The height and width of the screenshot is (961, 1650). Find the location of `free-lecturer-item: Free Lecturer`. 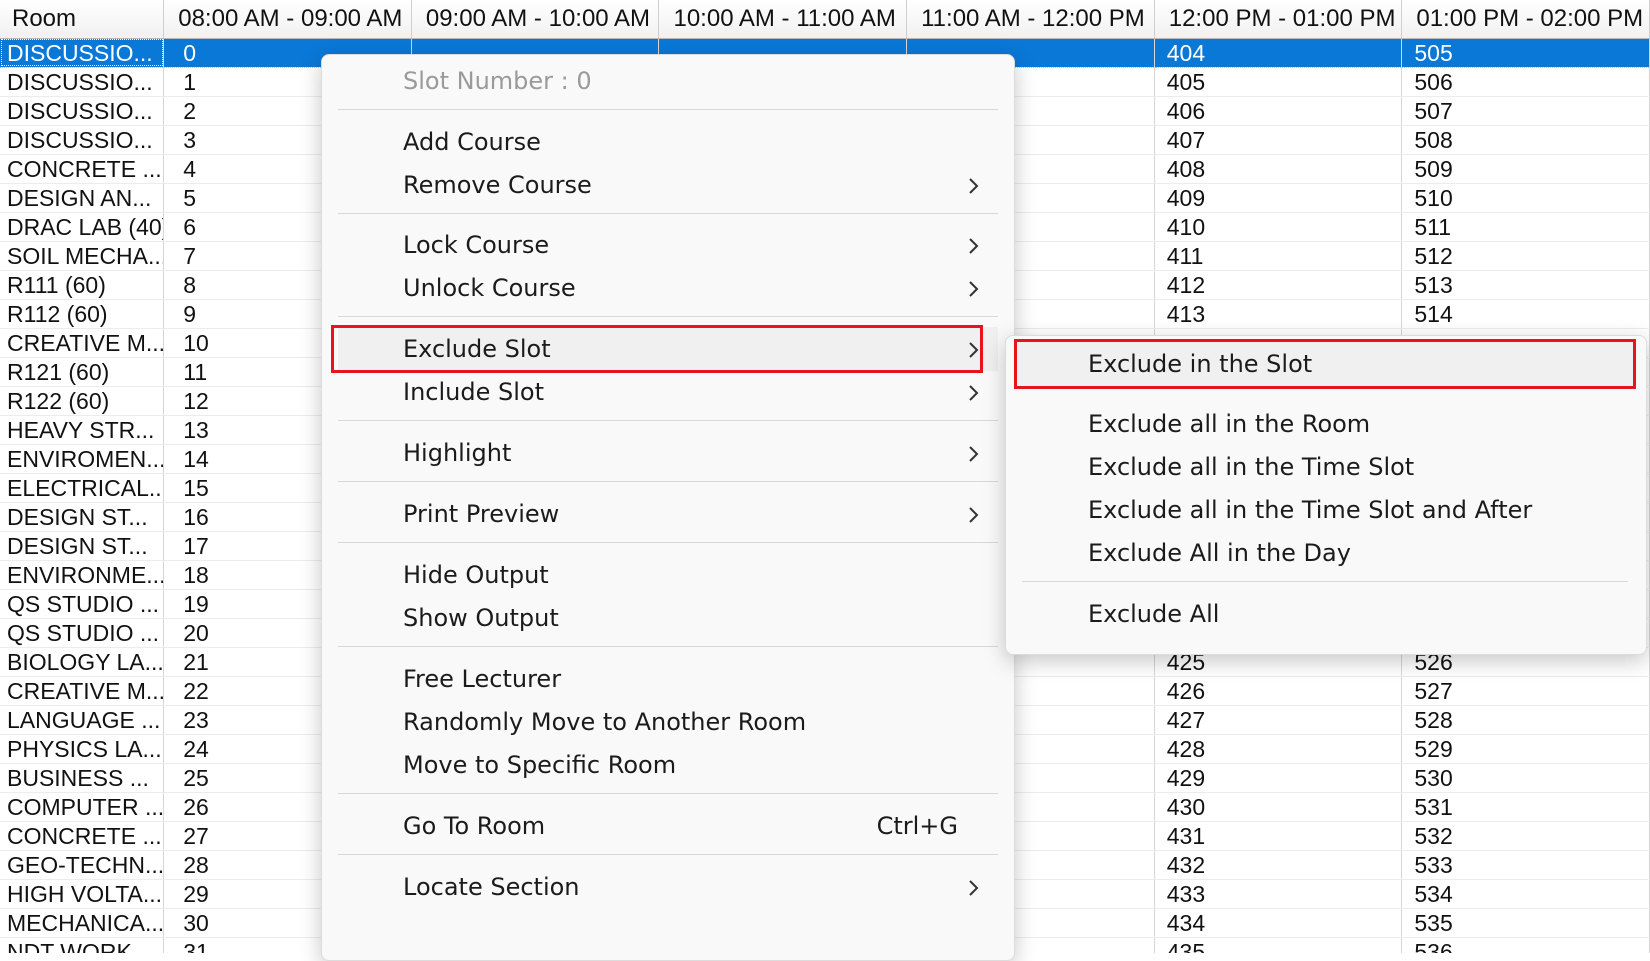

free-lecturer-item: Free Lecturer is located at coordinates (668, 679).